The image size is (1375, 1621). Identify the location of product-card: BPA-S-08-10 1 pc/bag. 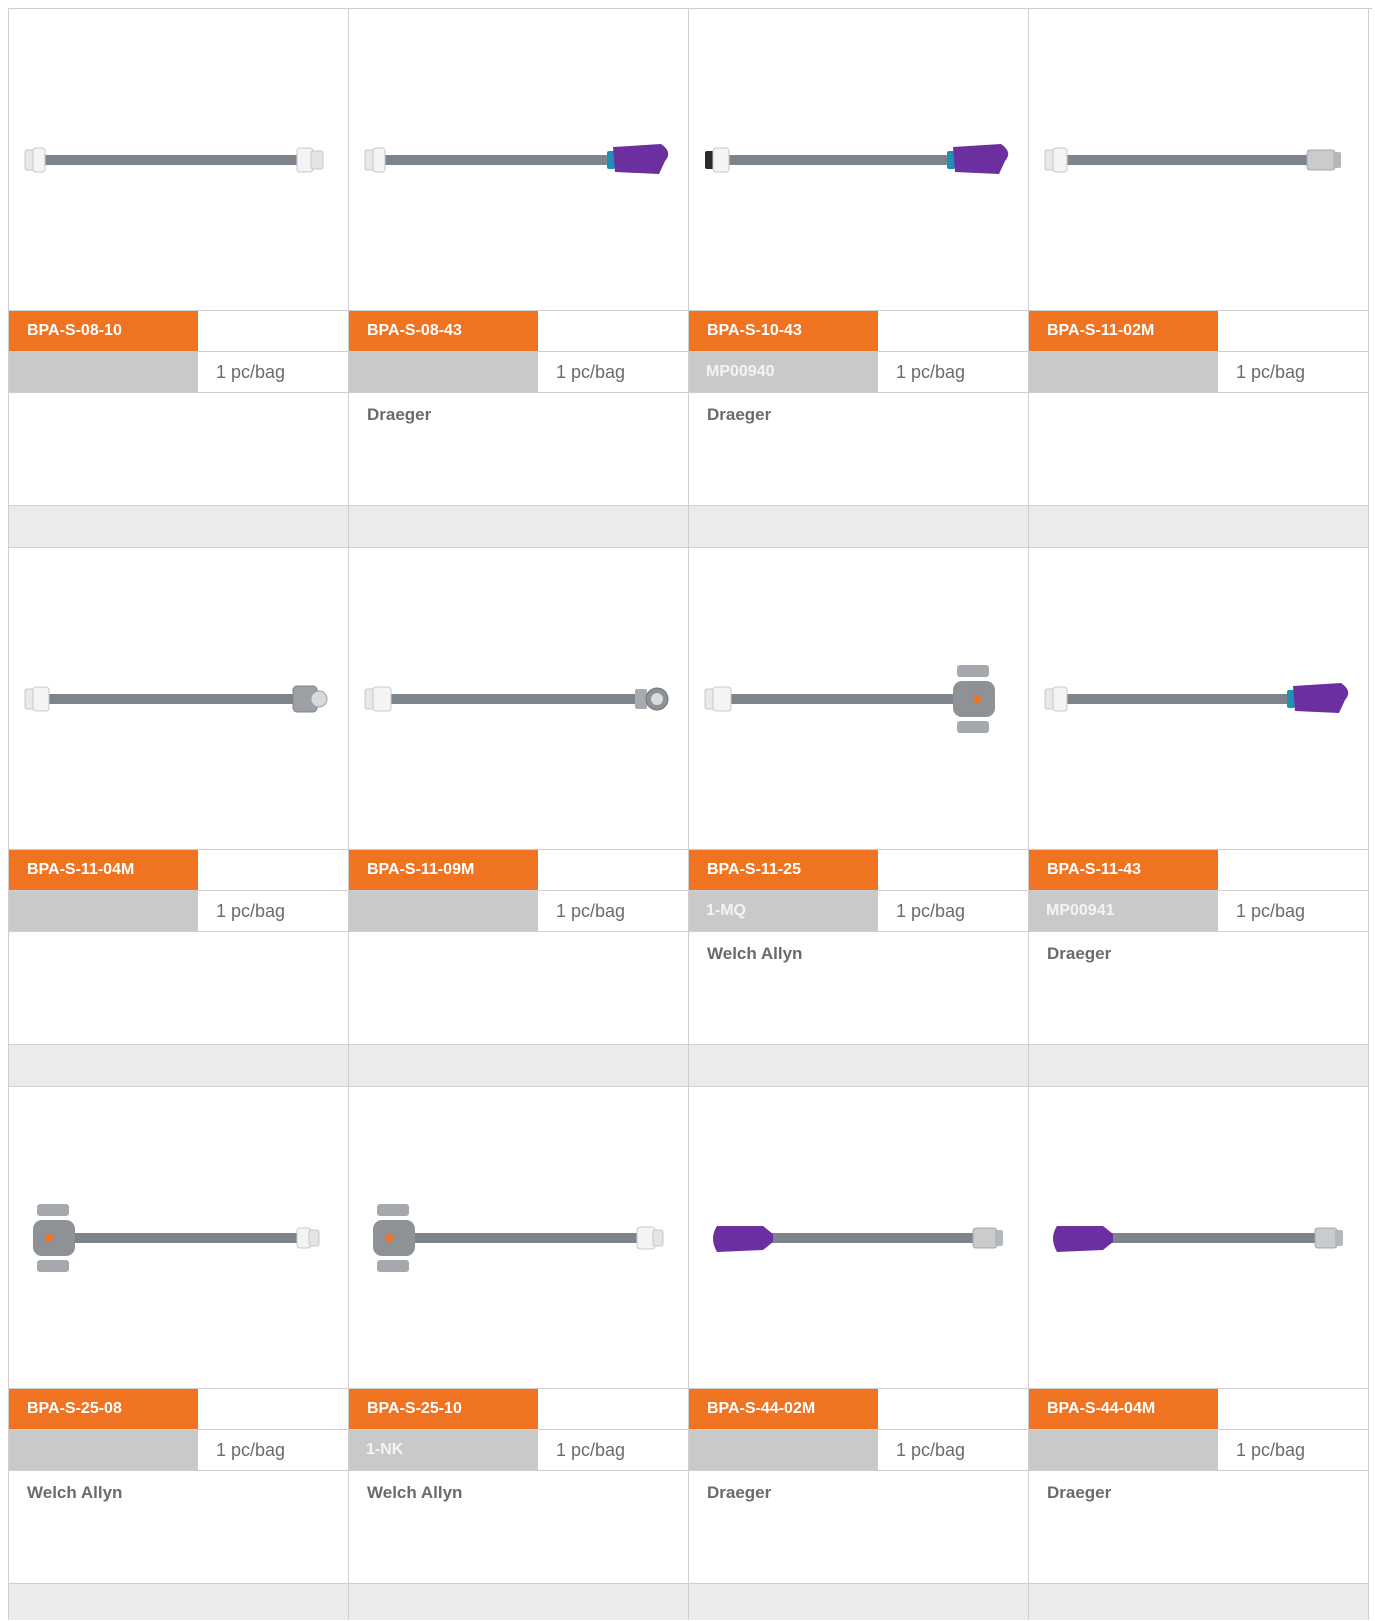
(179, 278).